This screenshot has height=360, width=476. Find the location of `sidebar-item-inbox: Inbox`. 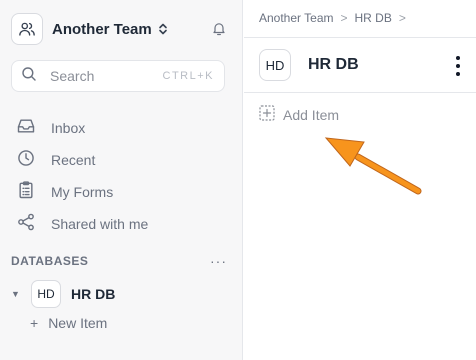

sidebar-item-inbox: Inbox is located at coordinates (82, 128).